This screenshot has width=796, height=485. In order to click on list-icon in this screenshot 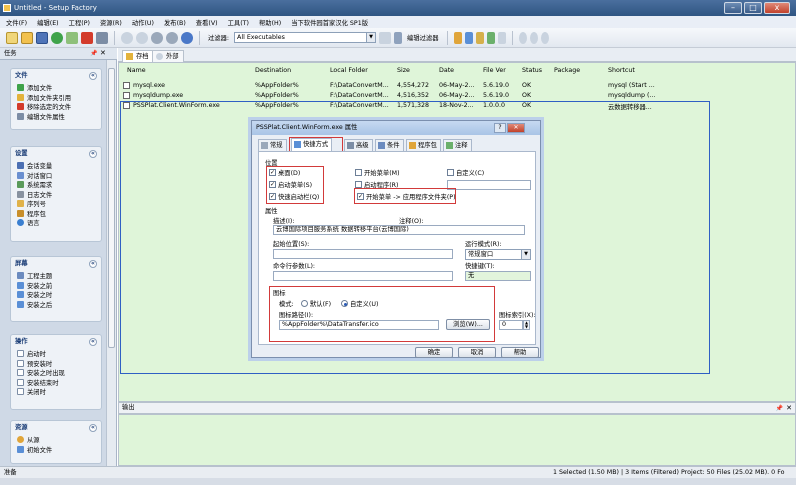, I will do `click(501, 37)`.